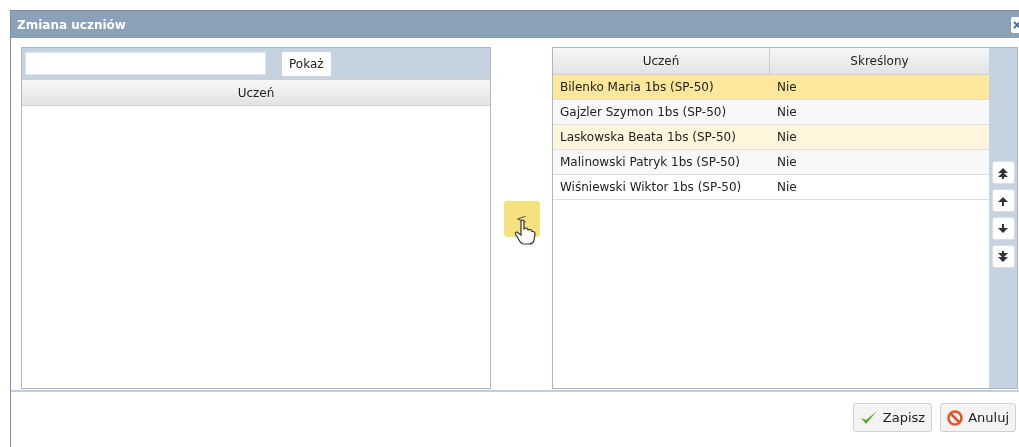 This screenshot has width=1019, height=447. I want to click on save-button: Zapisz, so click(892, 417).